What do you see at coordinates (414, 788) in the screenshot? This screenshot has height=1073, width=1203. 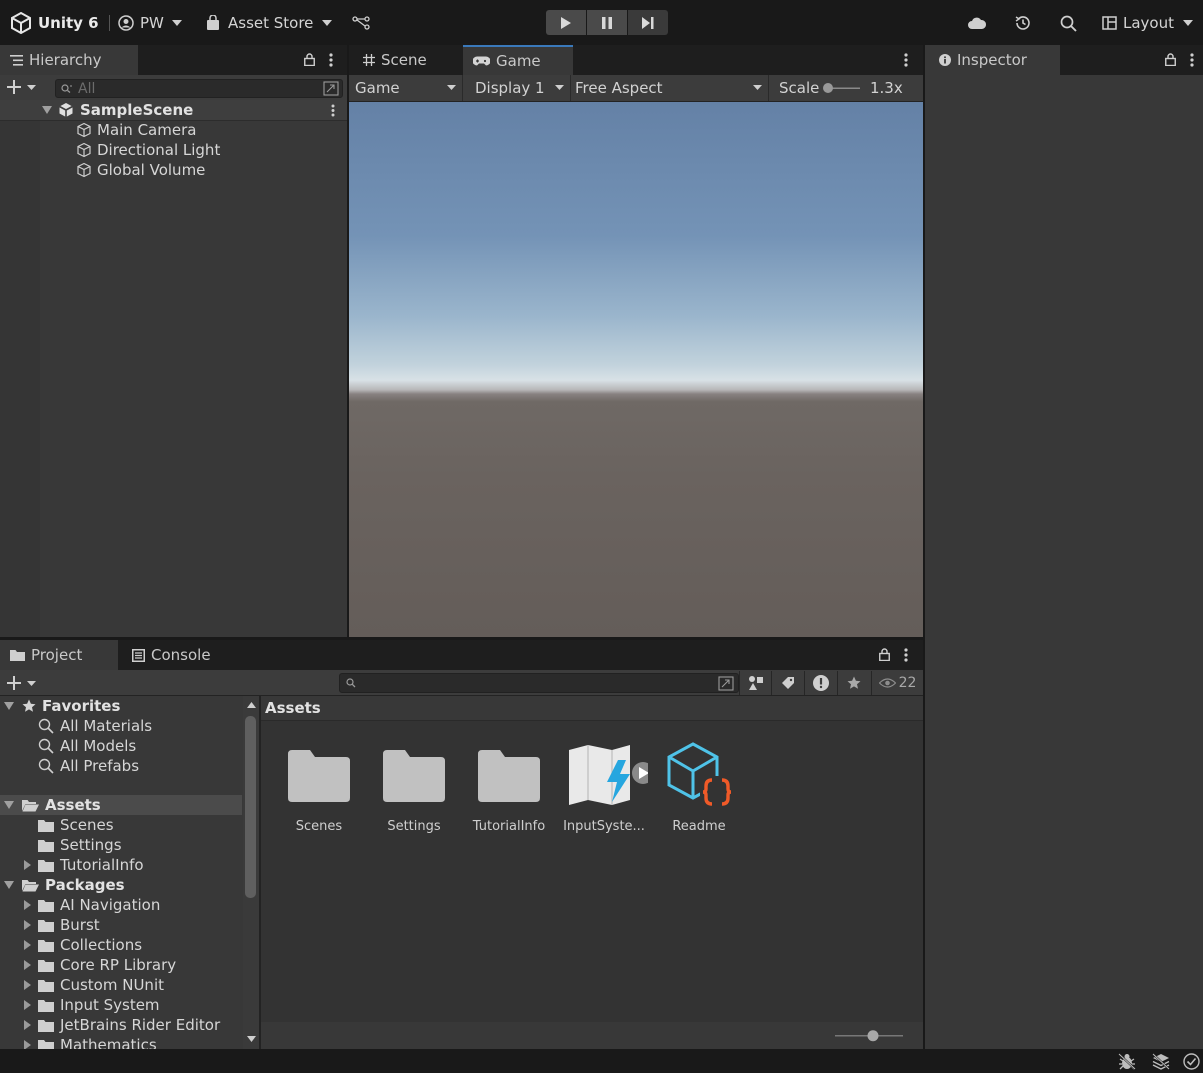 I see `asset-item: Settings` at bounding box center [414, 788].